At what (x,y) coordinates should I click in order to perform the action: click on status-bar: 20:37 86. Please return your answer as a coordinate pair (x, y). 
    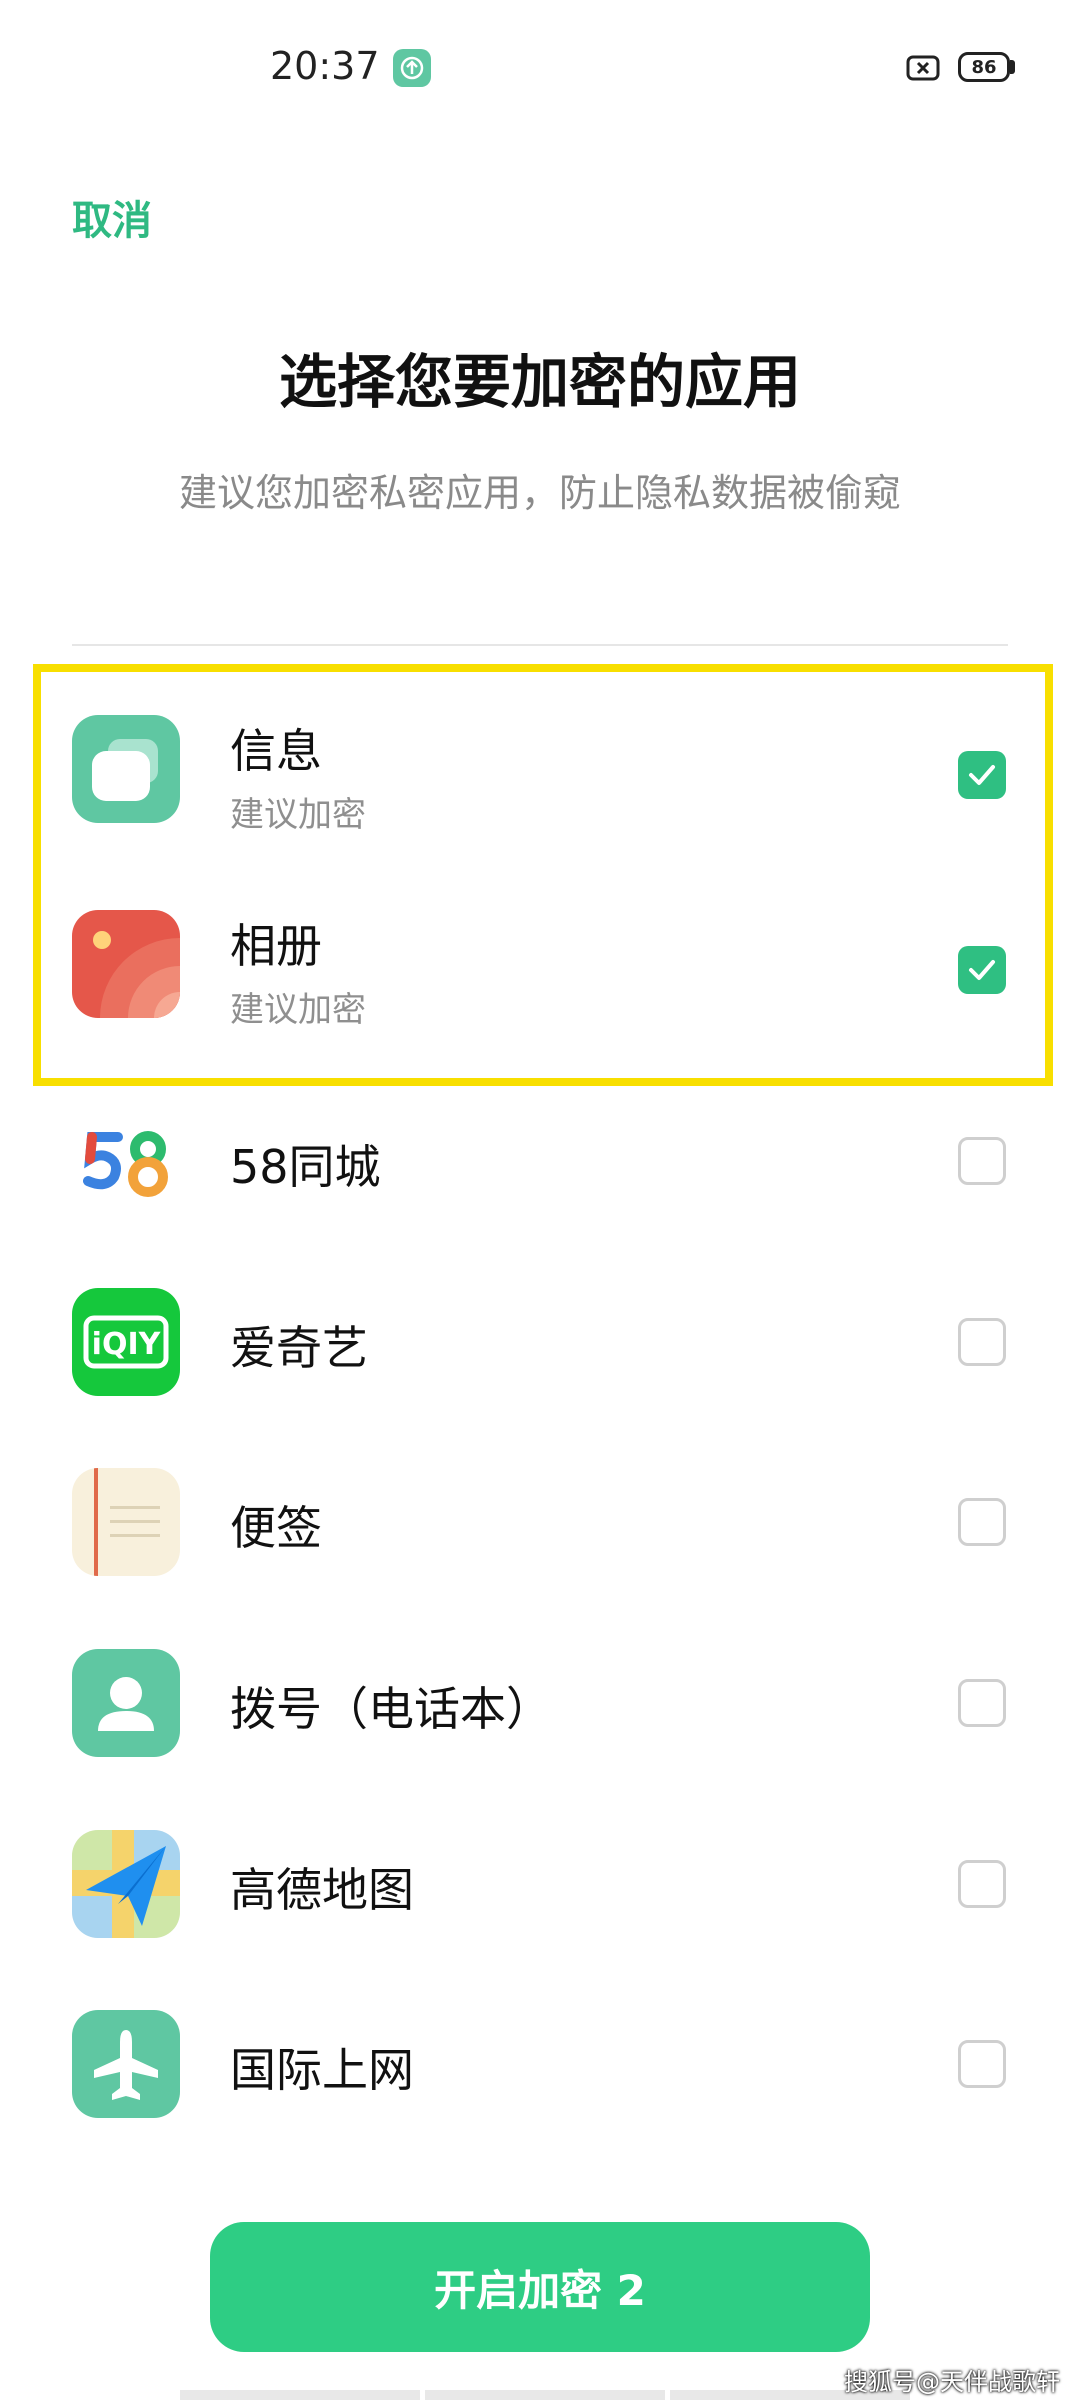
    Looking at the image, I should click on (540, 65).